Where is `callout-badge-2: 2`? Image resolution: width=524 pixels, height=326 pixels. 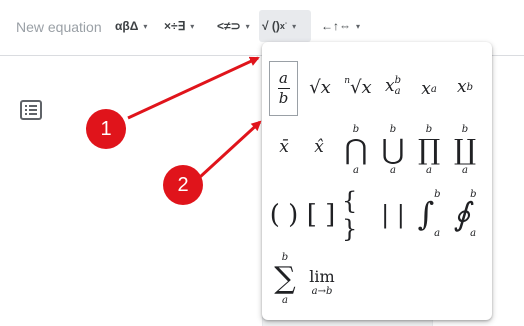 callout-badge-2: 2 is located at coordinates (183, 185).